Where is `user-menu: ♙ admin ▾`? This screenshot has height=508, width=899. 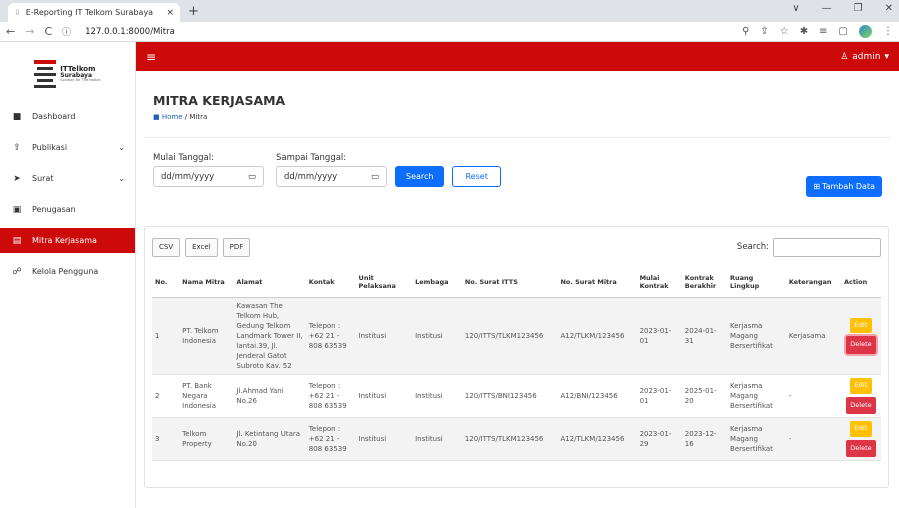
user-menu: ♙ admin ▾ is located at coordinates (864, 57).